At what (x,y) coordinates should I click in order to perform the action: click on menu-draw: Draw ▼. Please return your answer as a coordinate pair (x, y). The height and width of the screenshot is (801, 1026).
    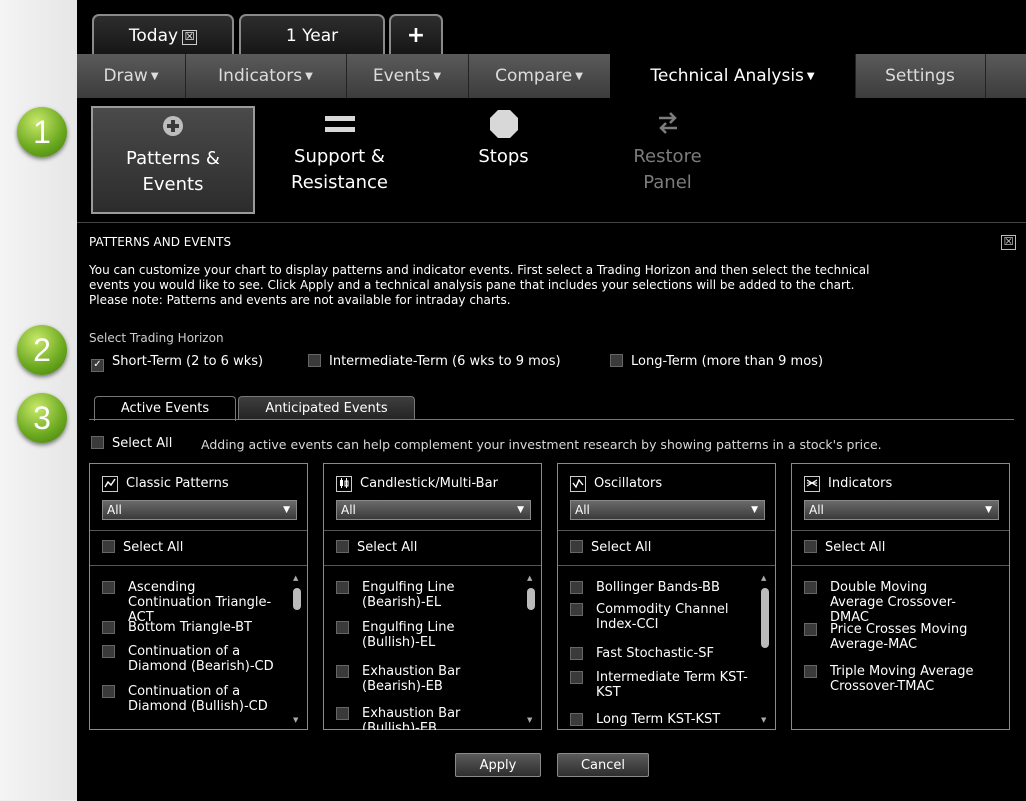
    Looking at the image, I should click on (131, 76).